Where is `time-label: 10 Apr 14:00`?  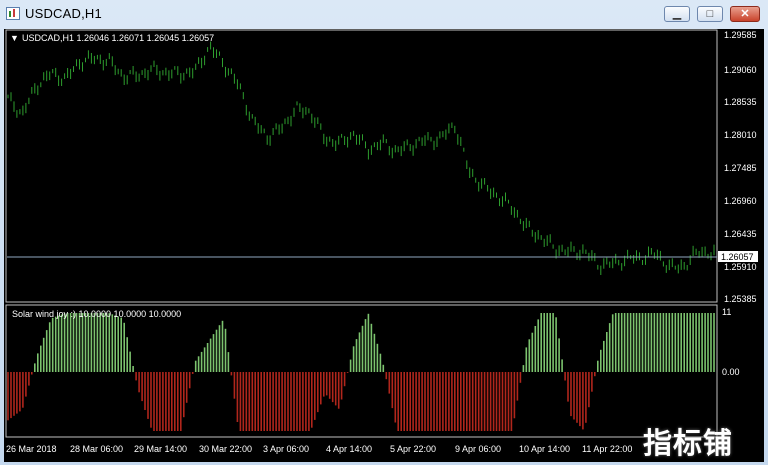 time-label: 10 Apr 14:00 is located at coordinates (544, 449).